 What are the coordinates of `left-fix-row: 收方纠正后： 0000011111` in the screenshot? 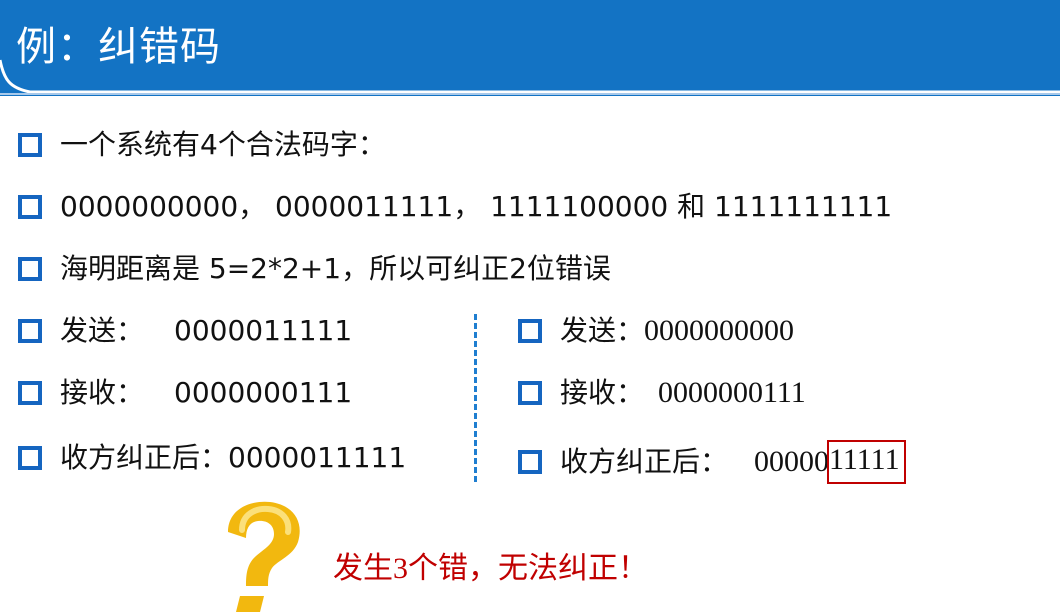 It's located at (212, 458).